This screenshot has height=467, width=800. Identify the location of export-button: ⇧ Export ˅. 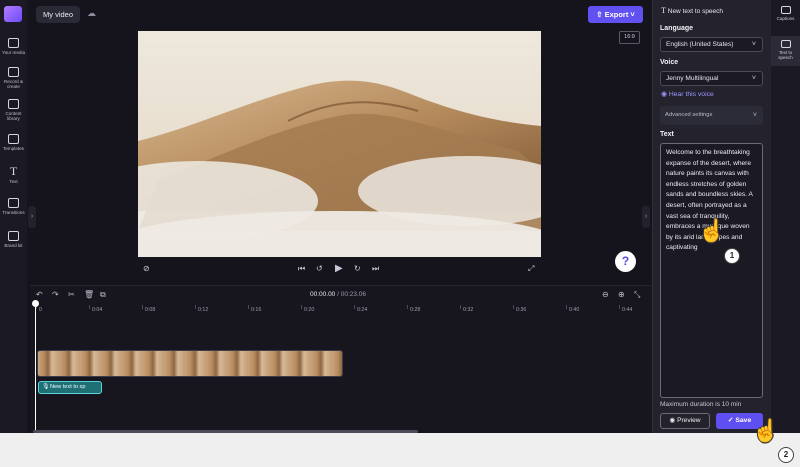
(615, 14).